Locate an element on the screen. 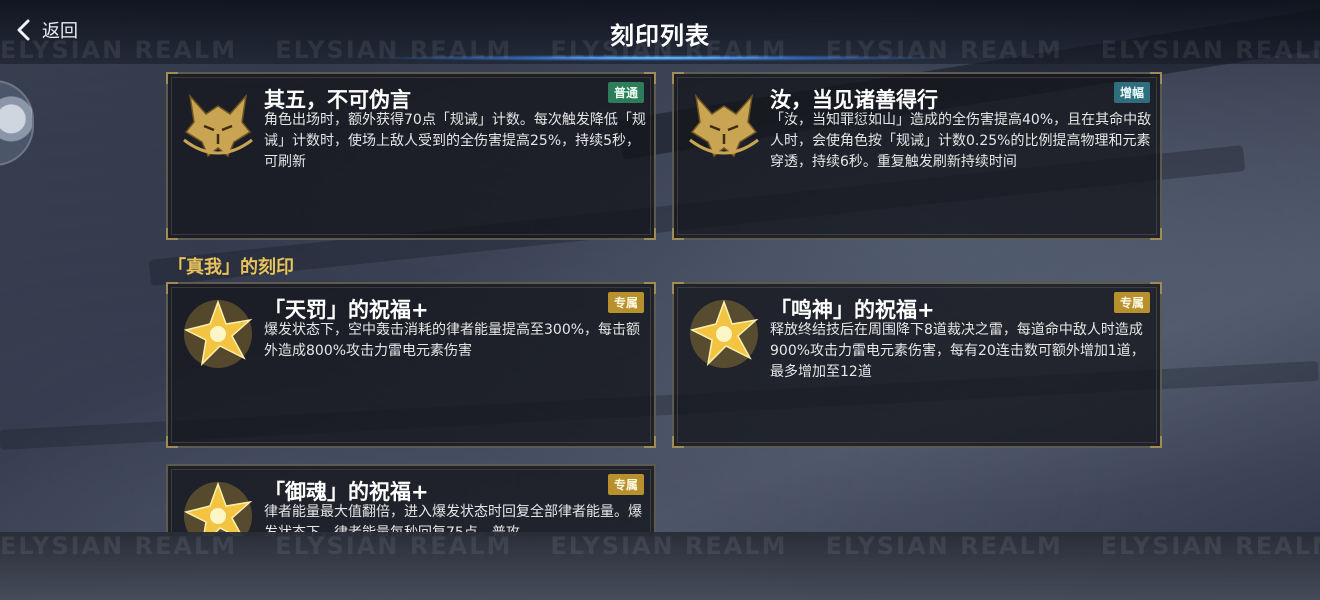 This screenshot has height=600, width=1320. avatar is located at coordinates (17, 123).